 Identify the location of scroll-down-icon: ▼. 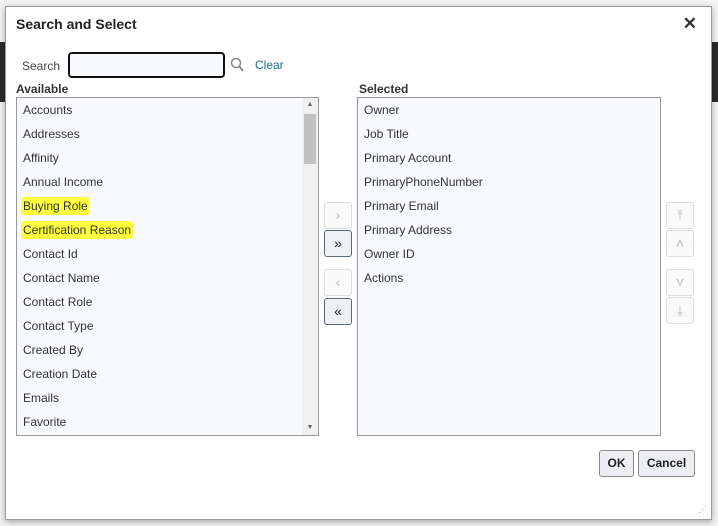
(310, 428).